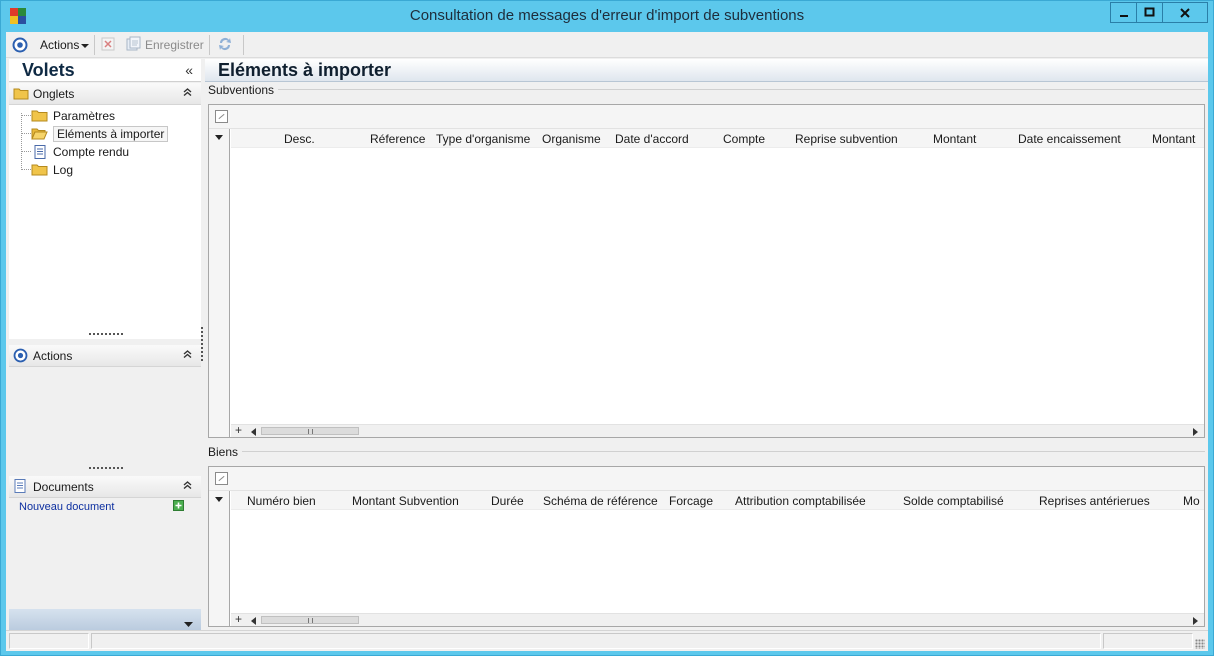  Describe the element at coordinates (405, 501) in the screenshot. I see `column-header: Montant Subvention` at that location.